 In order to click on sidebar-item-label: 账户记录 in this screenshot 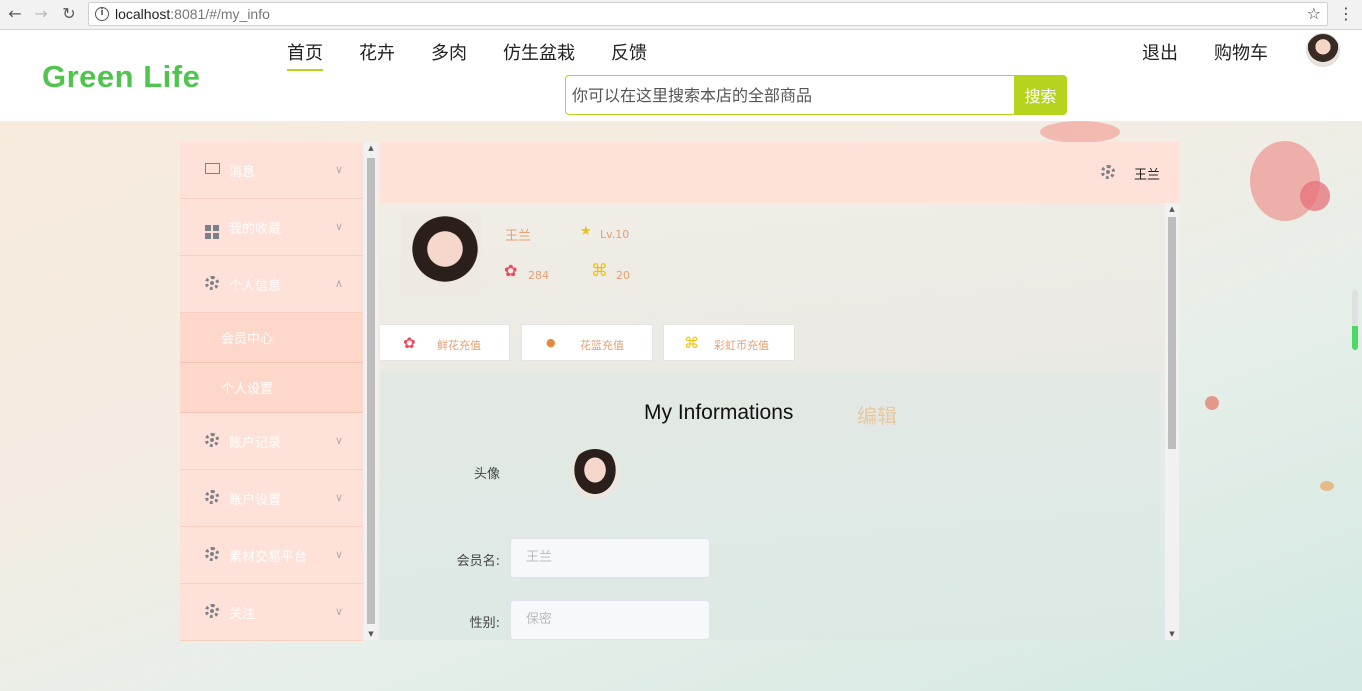, I will do `click(255, 443)`.